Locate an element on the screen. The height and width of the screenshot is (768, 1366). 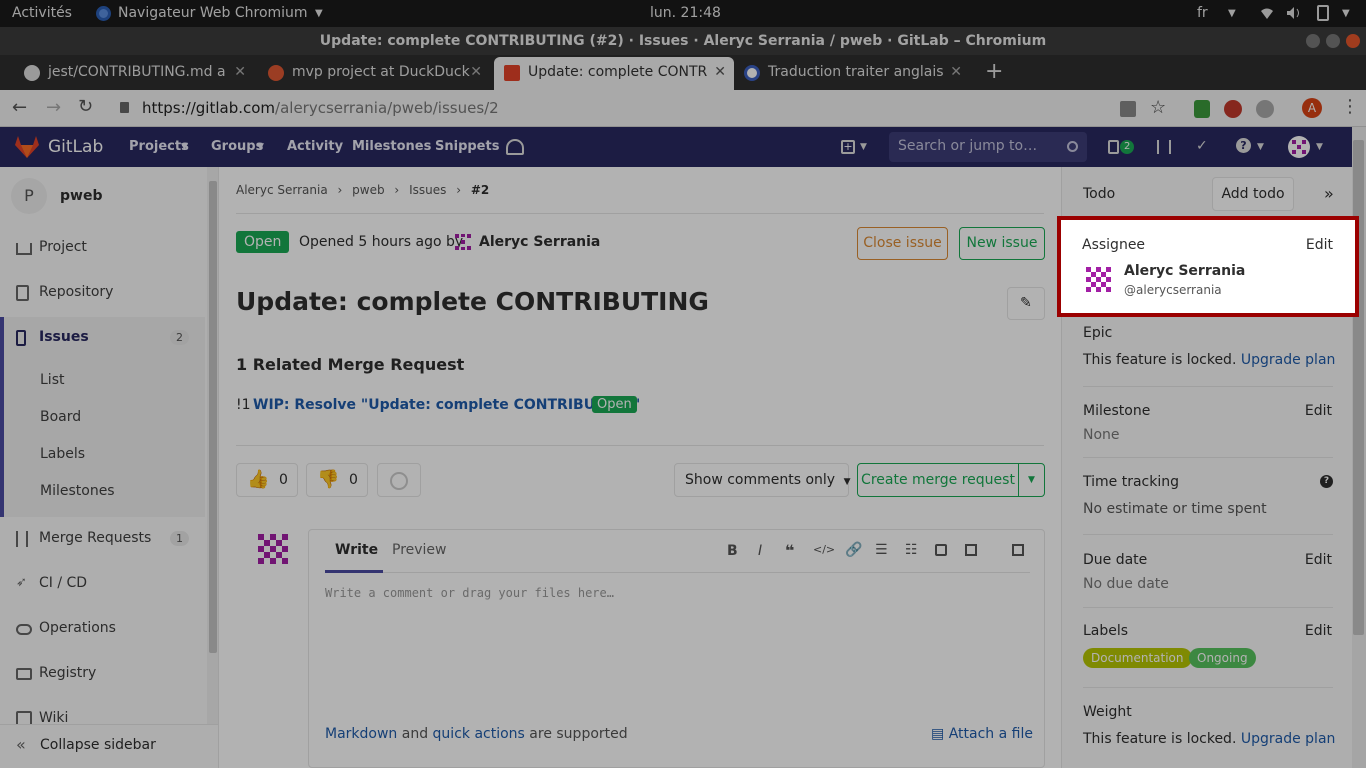
todos-icon: ✓ is located at coordinates (1202, 146).